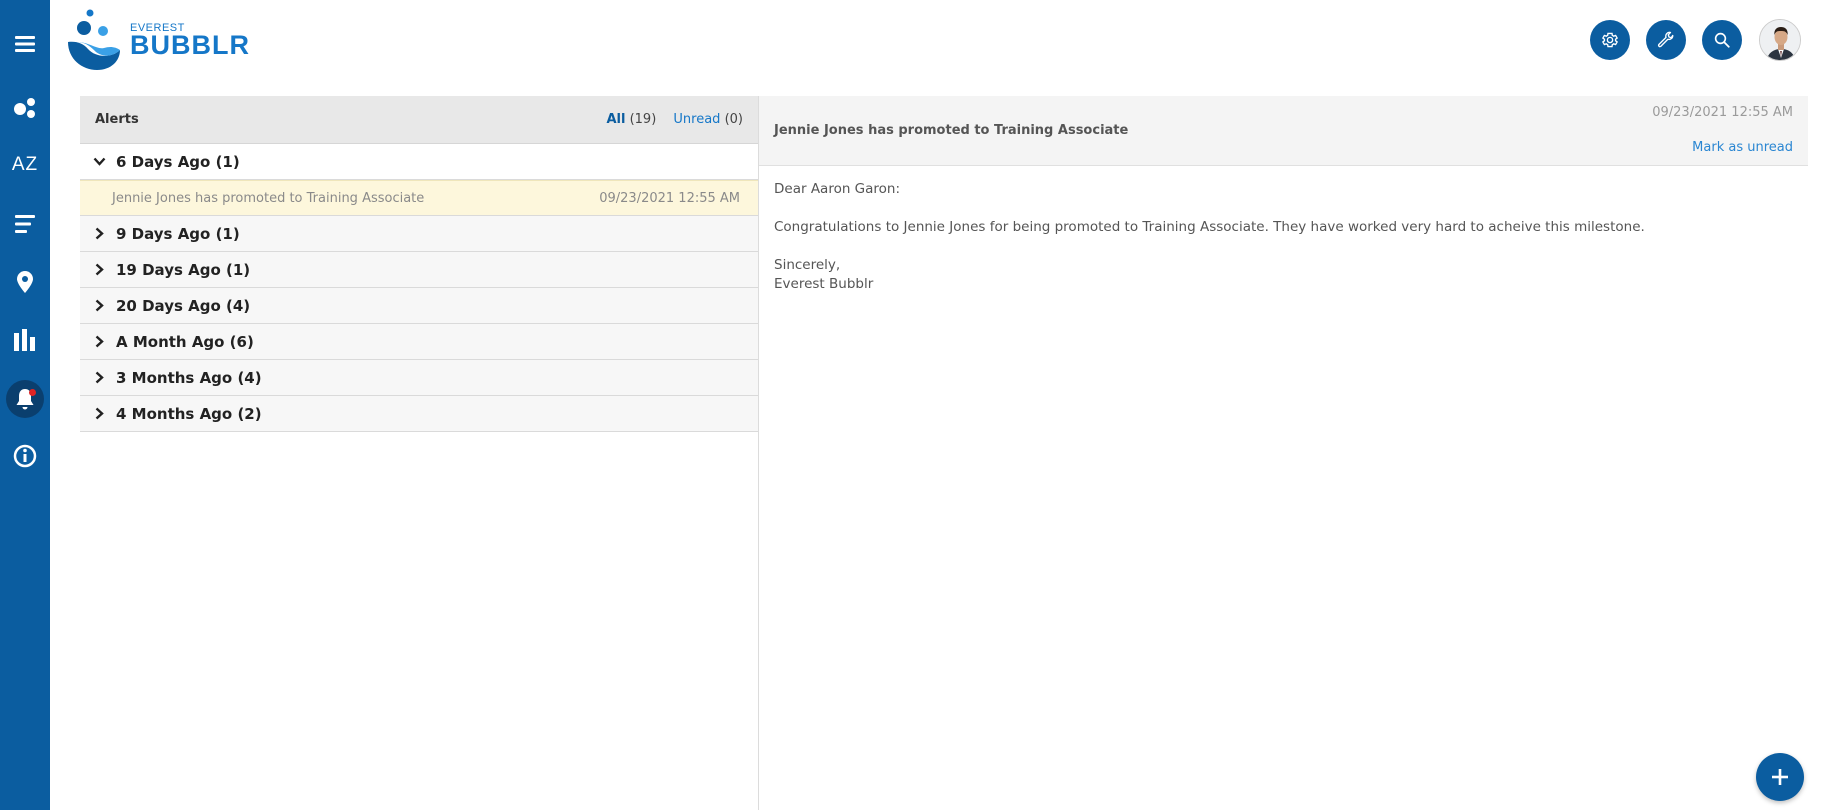 The image size is (1823, 810). I want to click on search-button, so click(1722, 40).